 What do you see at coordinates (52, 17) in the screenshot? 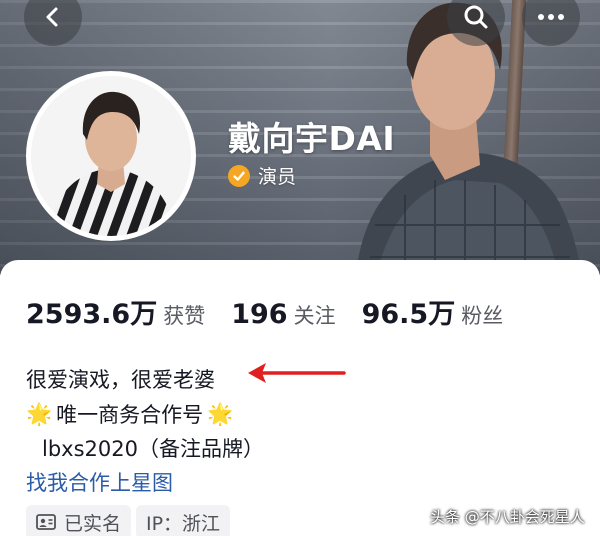
I see `chevron-left-icon` at bounding box center [52, 17].